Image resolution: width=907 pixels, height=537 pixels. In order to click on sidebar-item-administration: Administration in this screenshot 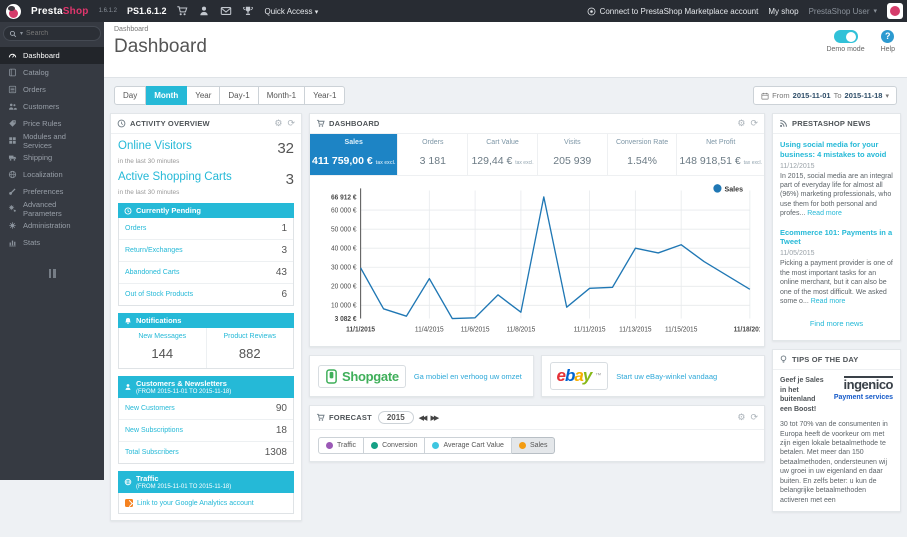, I will do `click(52, 225)`.